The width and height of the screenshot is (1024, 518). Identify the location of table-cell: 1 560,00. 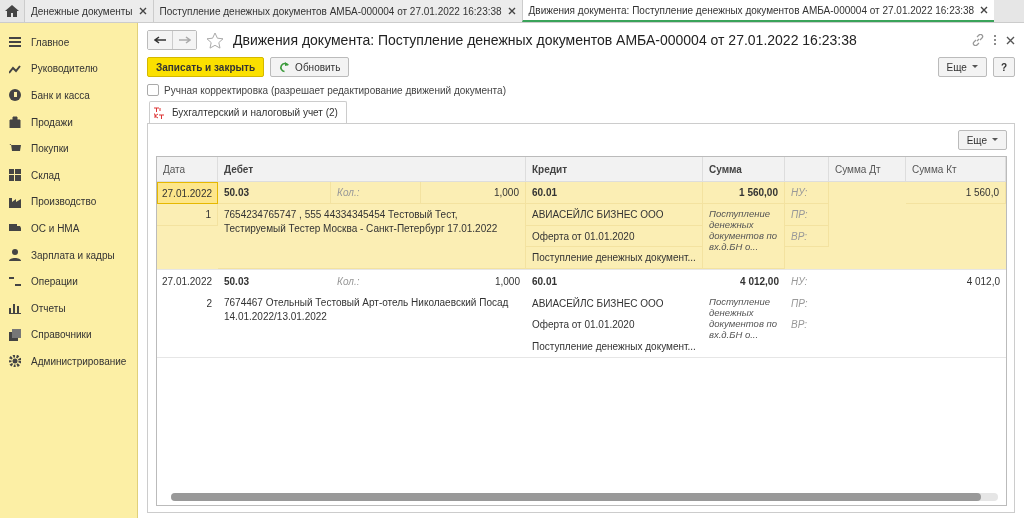
(744, 193).